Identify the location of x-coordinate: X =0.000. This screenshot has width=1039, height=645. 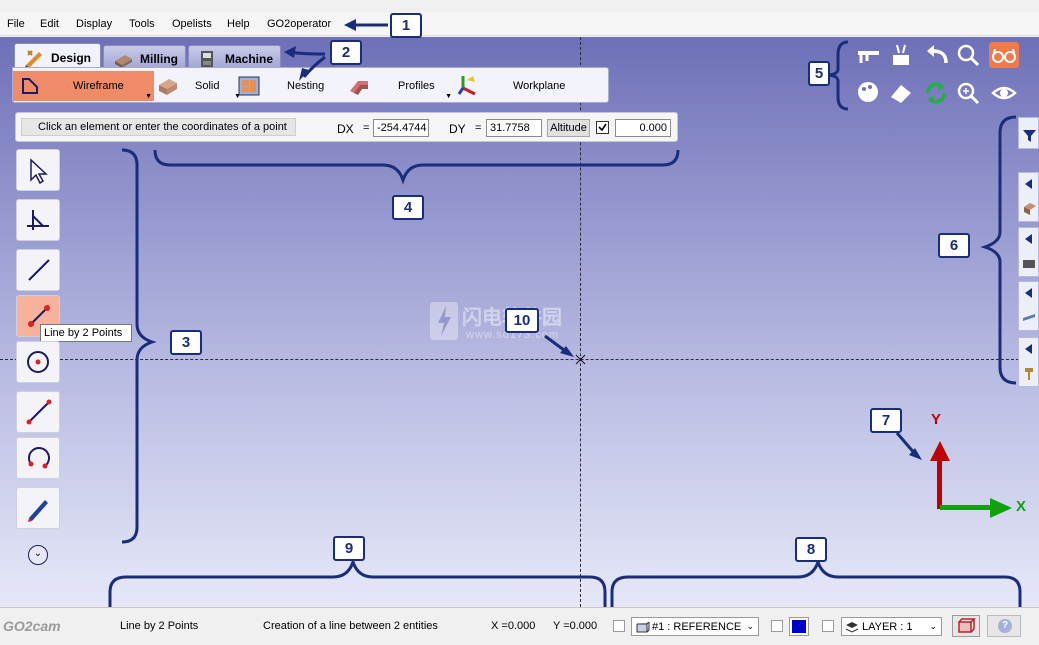
(513, 626).